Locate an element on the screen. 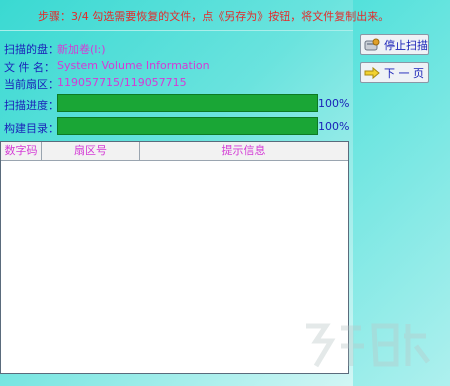  stop-scan-button: 停止扫描 is located at coordinates (394, 44).